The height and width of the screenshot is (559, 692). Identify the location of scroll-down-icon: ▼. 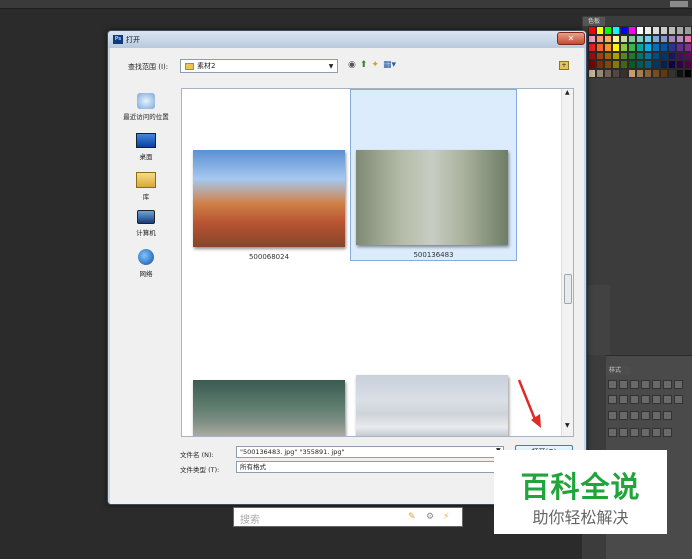
(567, 425).